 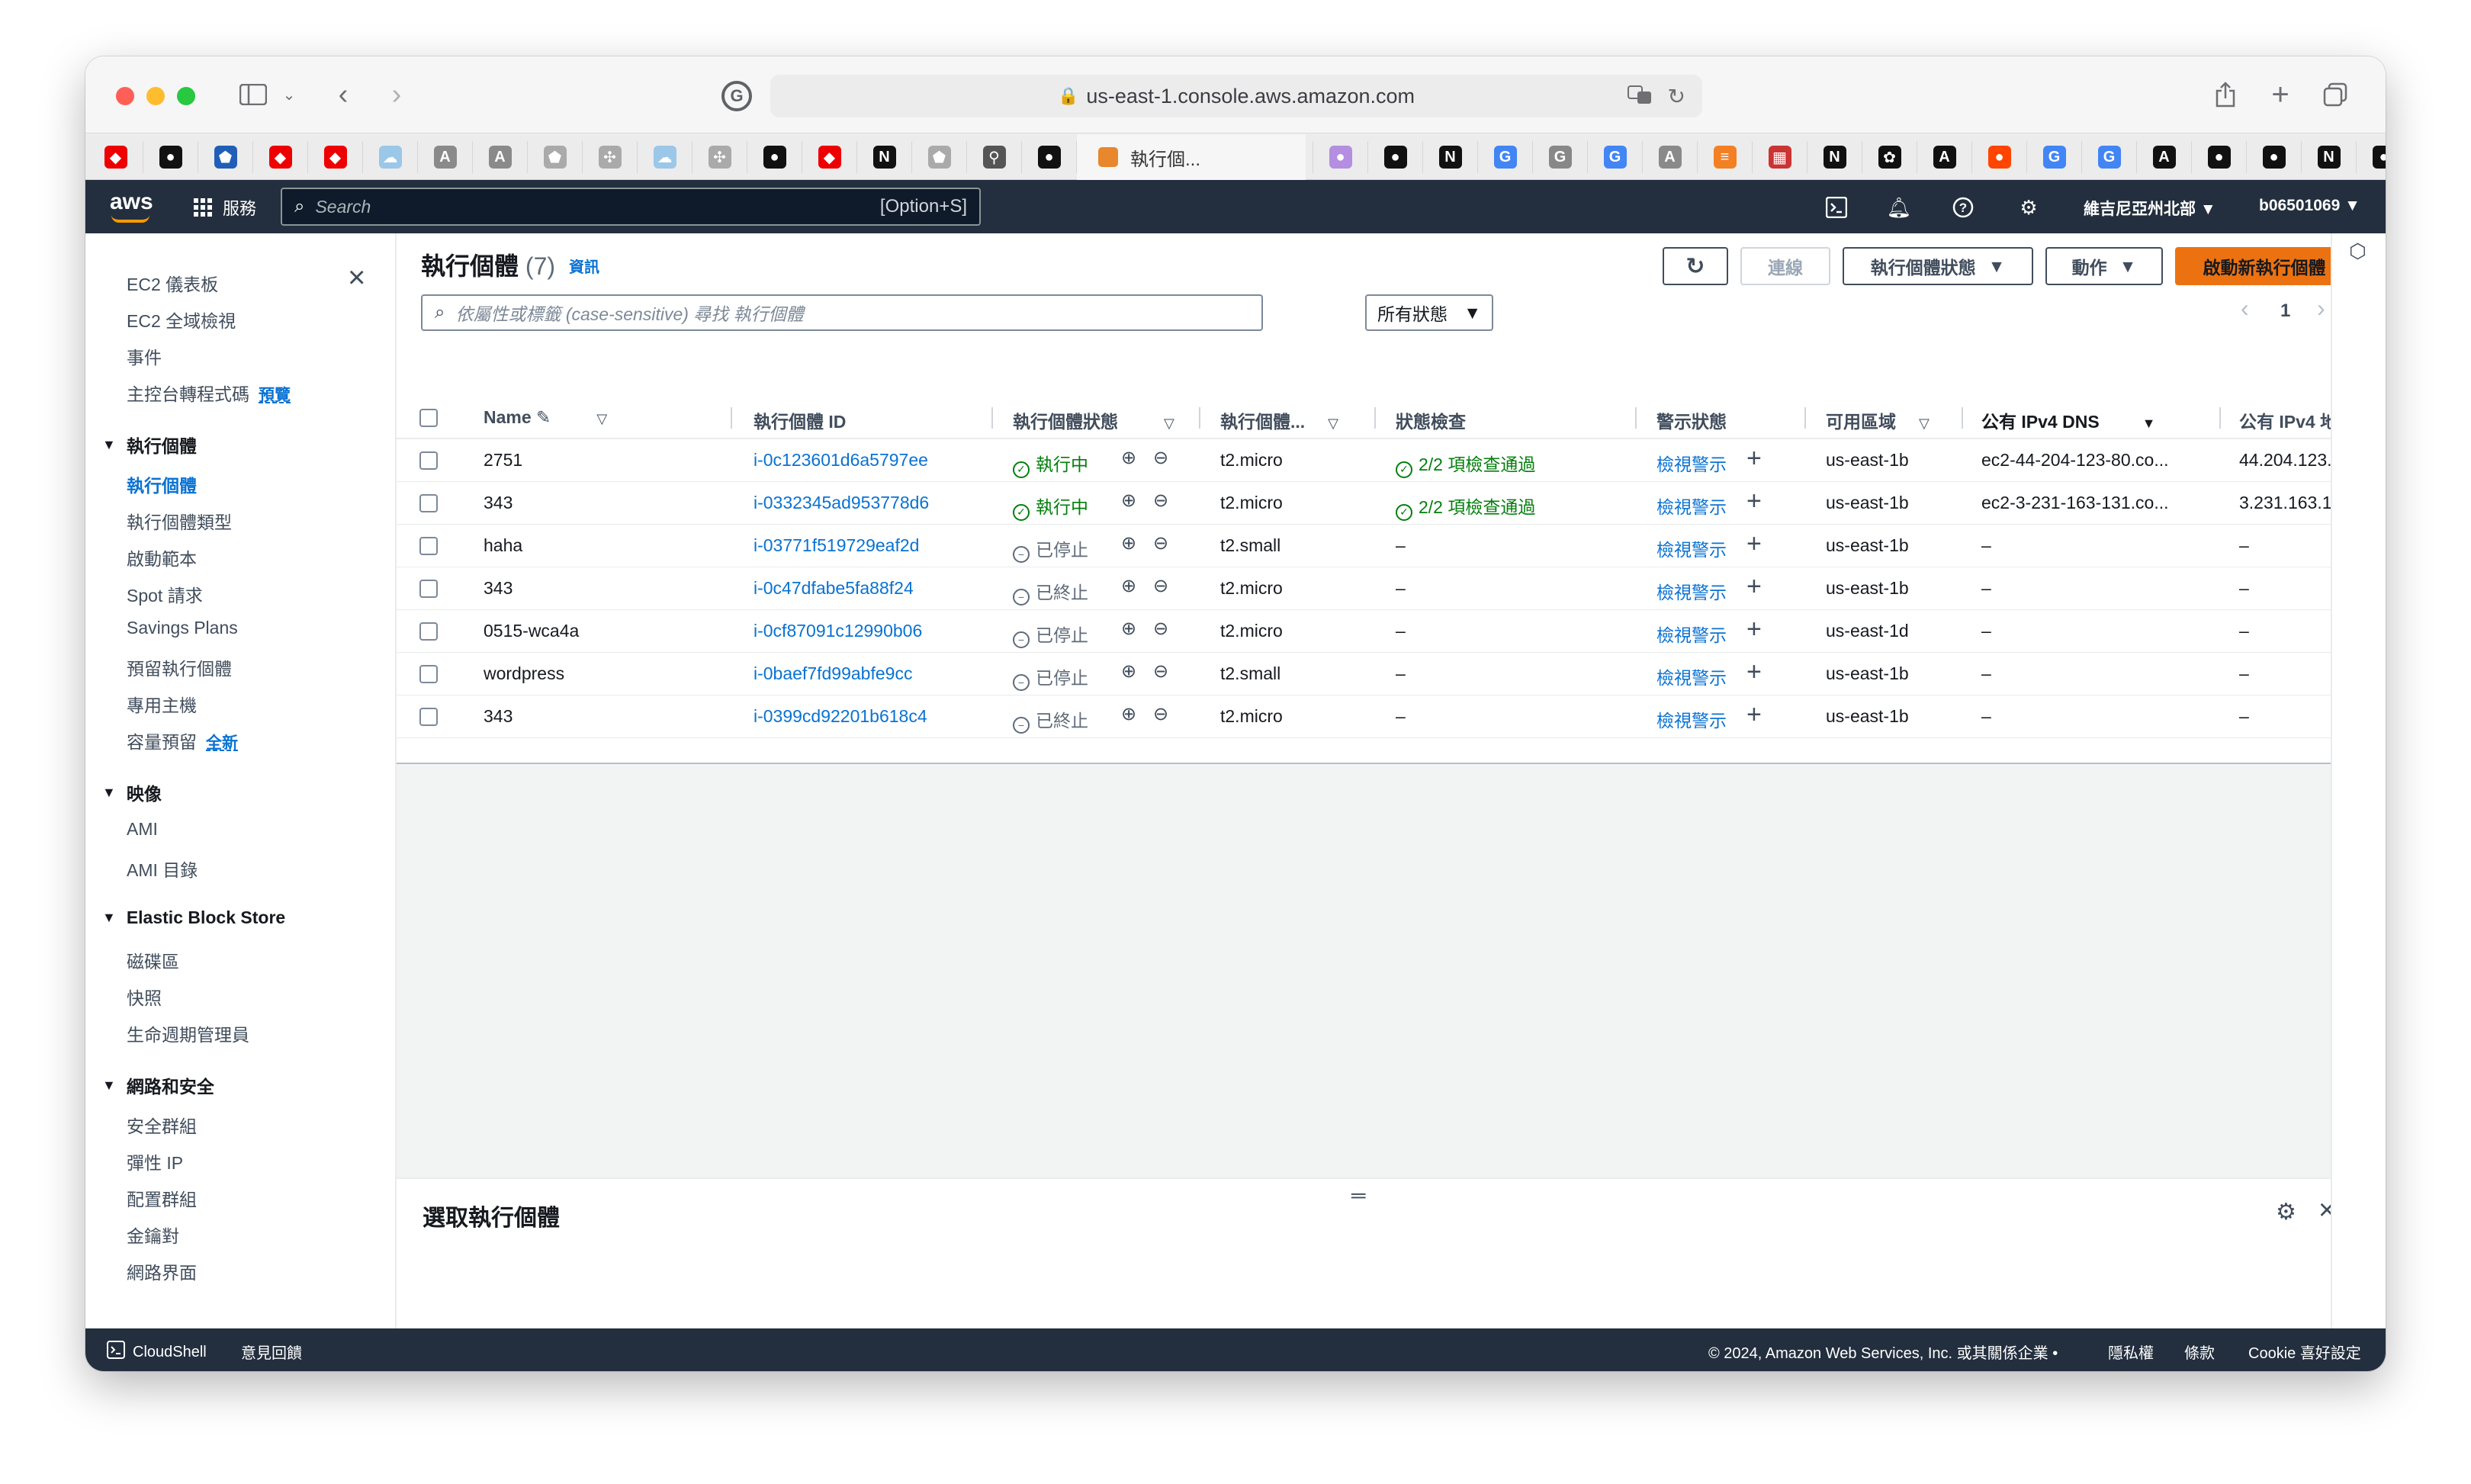 What do you see at coordinates (1999, 157) in the screenshot?
I see `pinned-tab-reddit-icon: ●` at bounding box center [1999, 157].